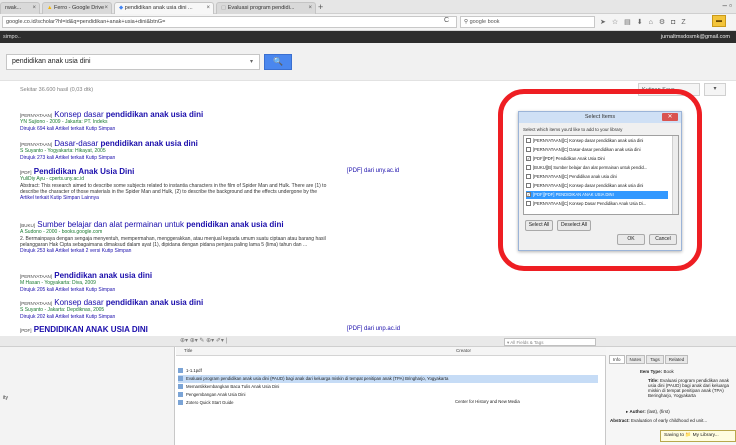 This screenshot has width=736, height=445. I want to click on account-email: jurnaltmsdosmk@gmail.com, so click(695, 37).